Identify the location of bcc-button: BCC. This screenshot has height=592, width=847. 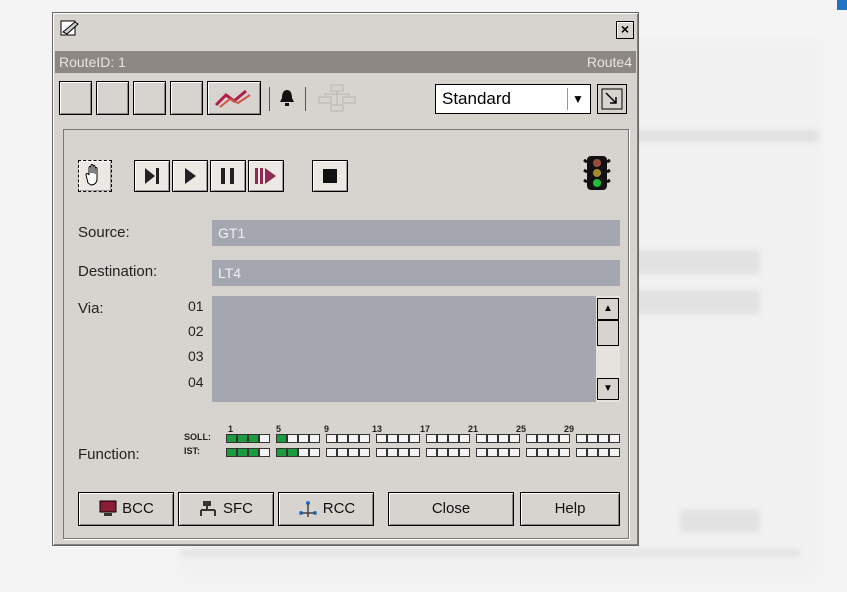
(126, 509).